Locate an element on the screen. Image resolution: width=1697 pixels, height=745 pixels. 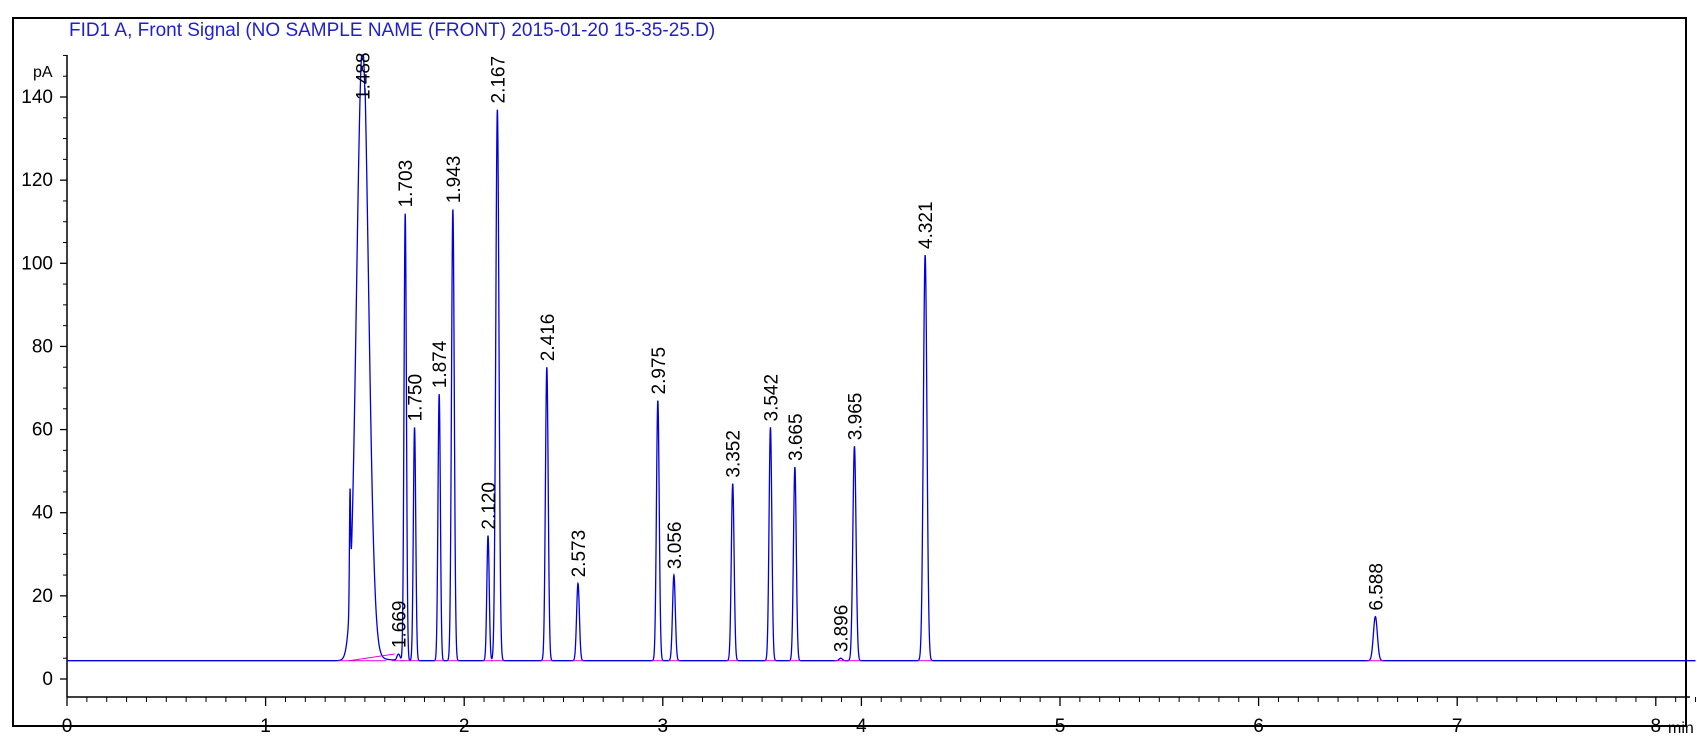
x-tick-label: 4 is located at coordinates (861, 726).